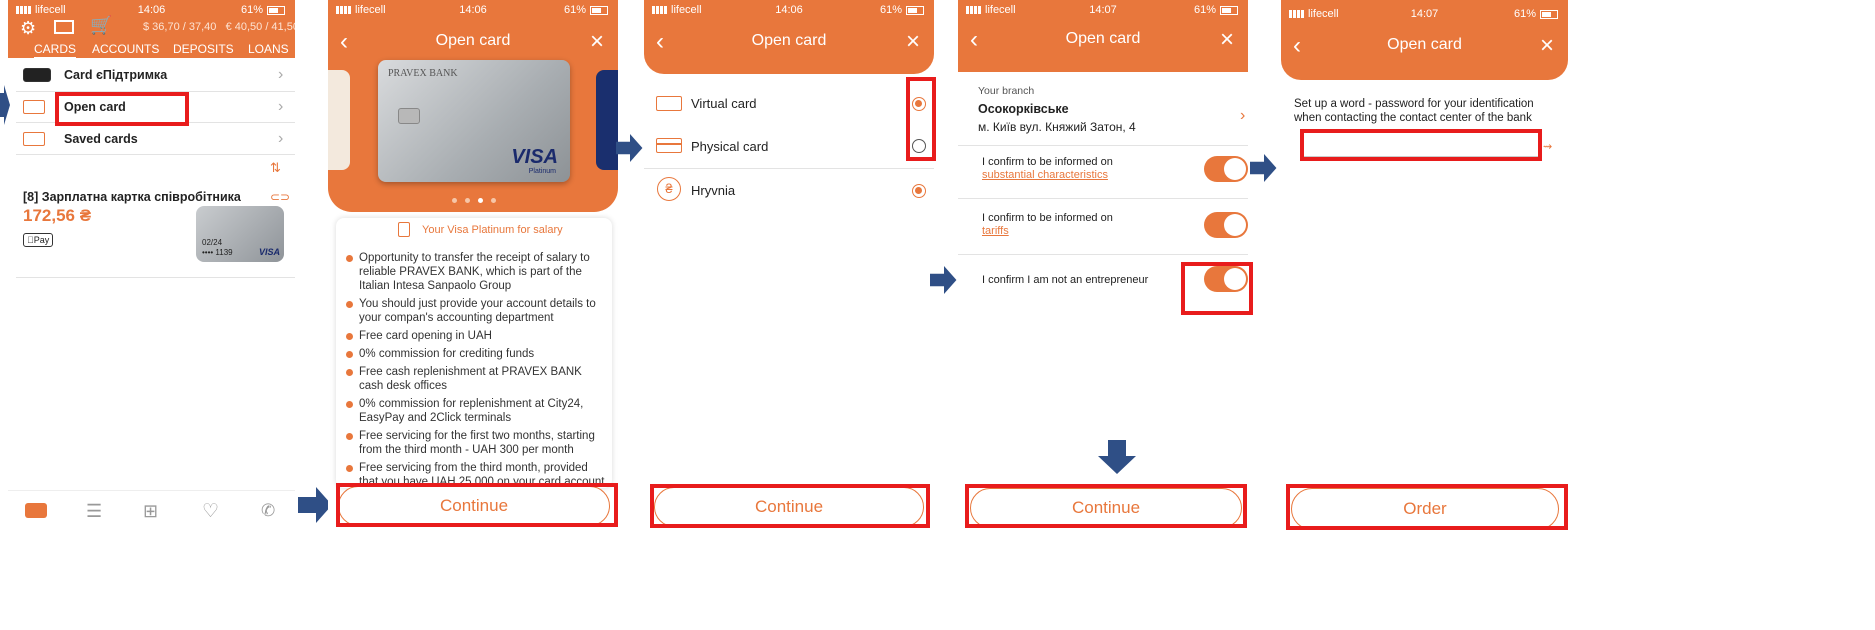 The width and height of the screenshot is (1875, 630). I want to click on virtual-card-icon, so click(669, 103).